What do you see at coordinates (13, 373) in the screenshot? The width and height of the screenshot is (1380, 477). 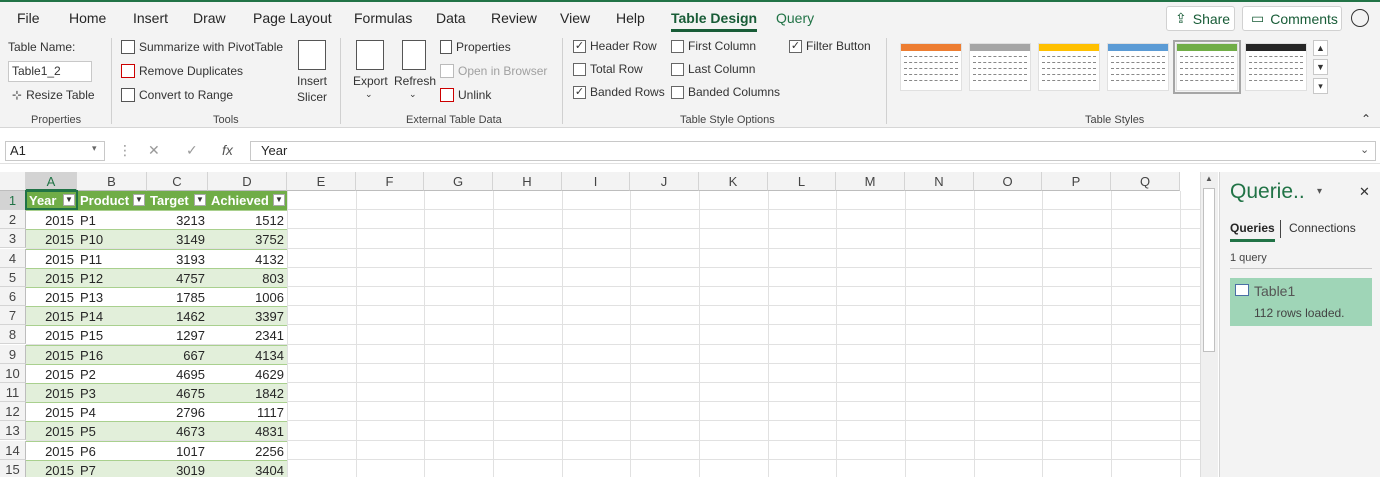 I see `row-header: 10` at bounding box center [13, 373].